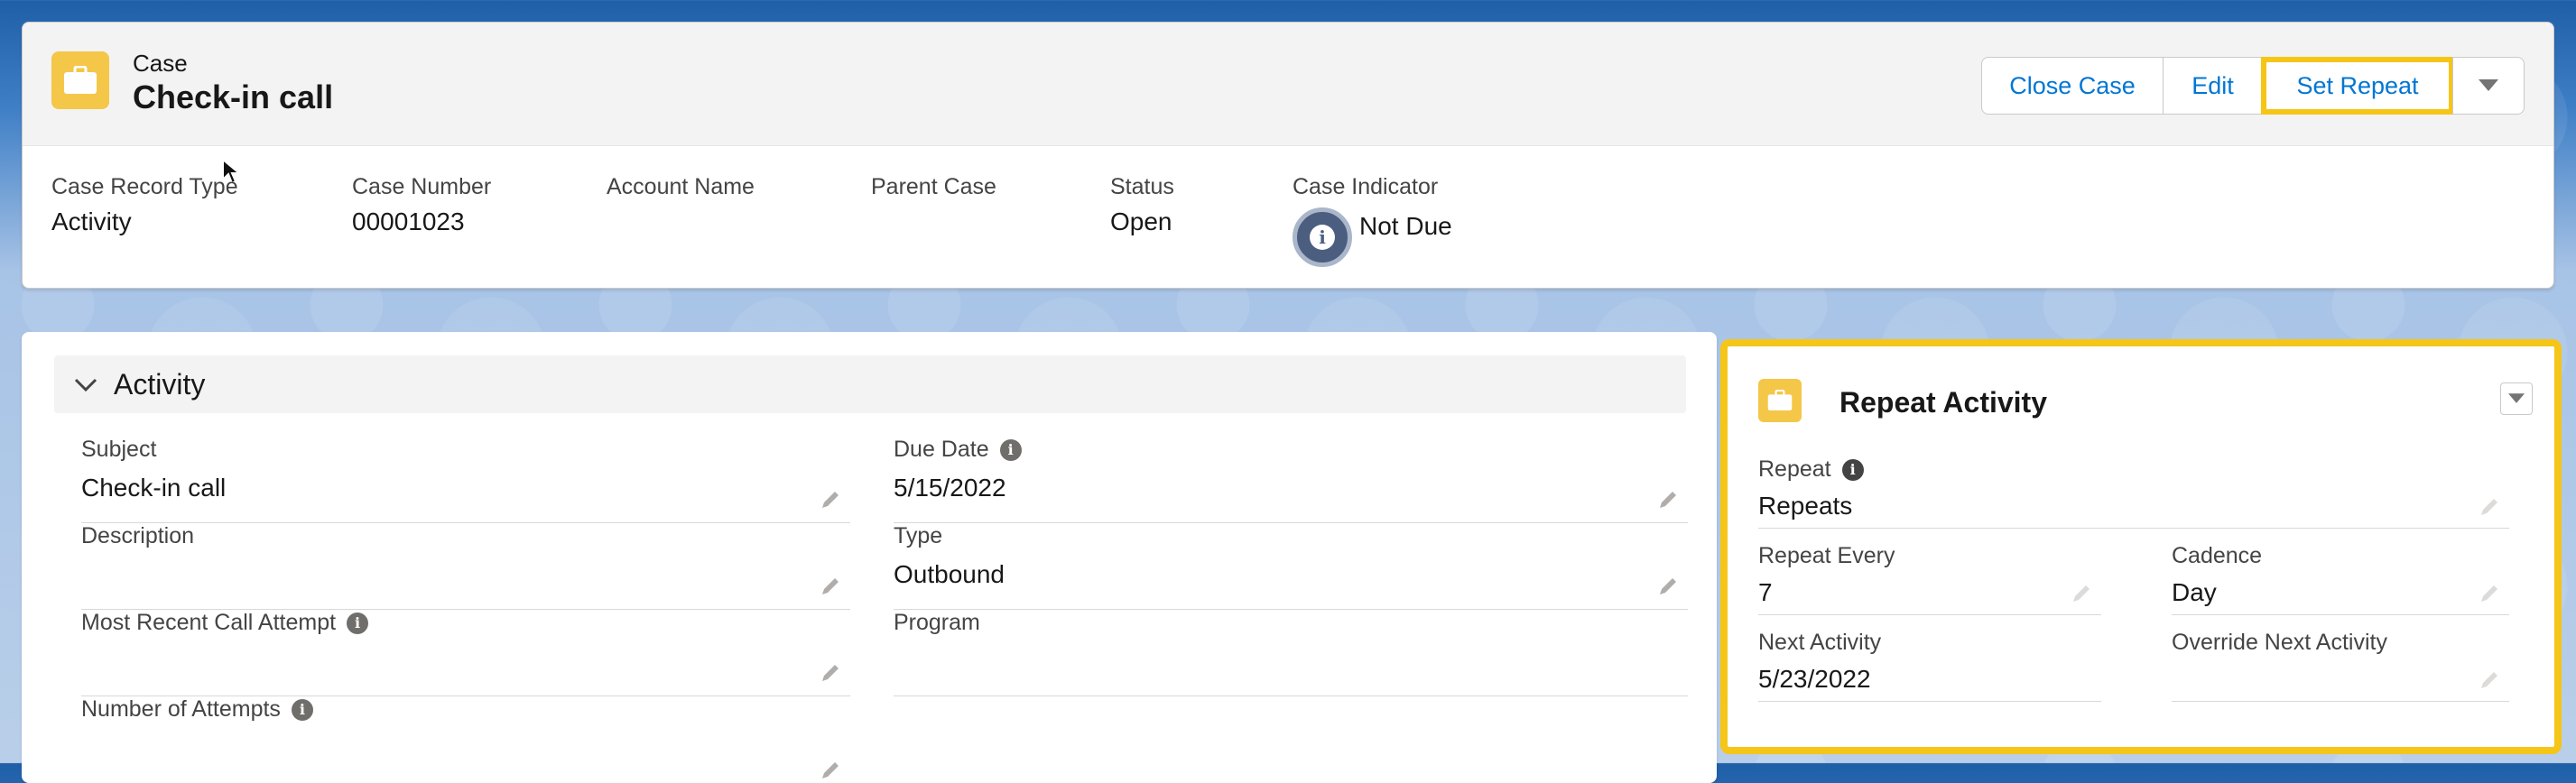 The height and width of the screenshot is (783, 2576). Describe the element at coordinates (2213, 86) in the screenshot. I see `edit-button: Edit` at that location.